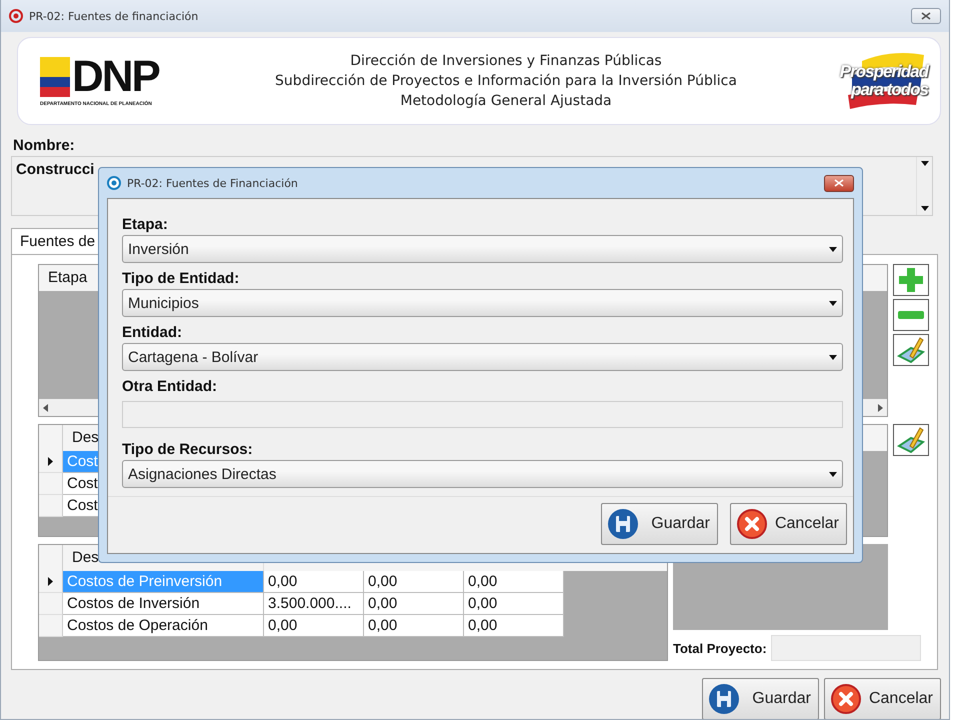 The width and height of the screenshot is (960, 720). I want to click on dropdown: Inversión, so click(482, 249).